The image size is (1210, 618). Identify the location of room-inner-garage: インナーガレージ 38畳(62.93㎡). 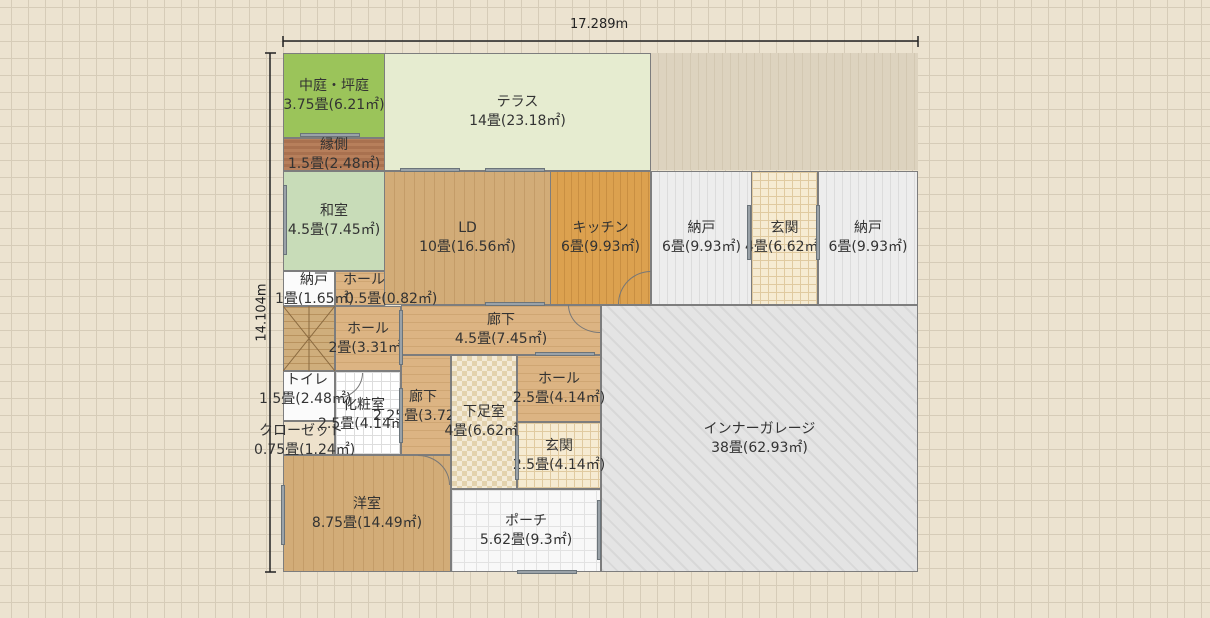
(759, 438).